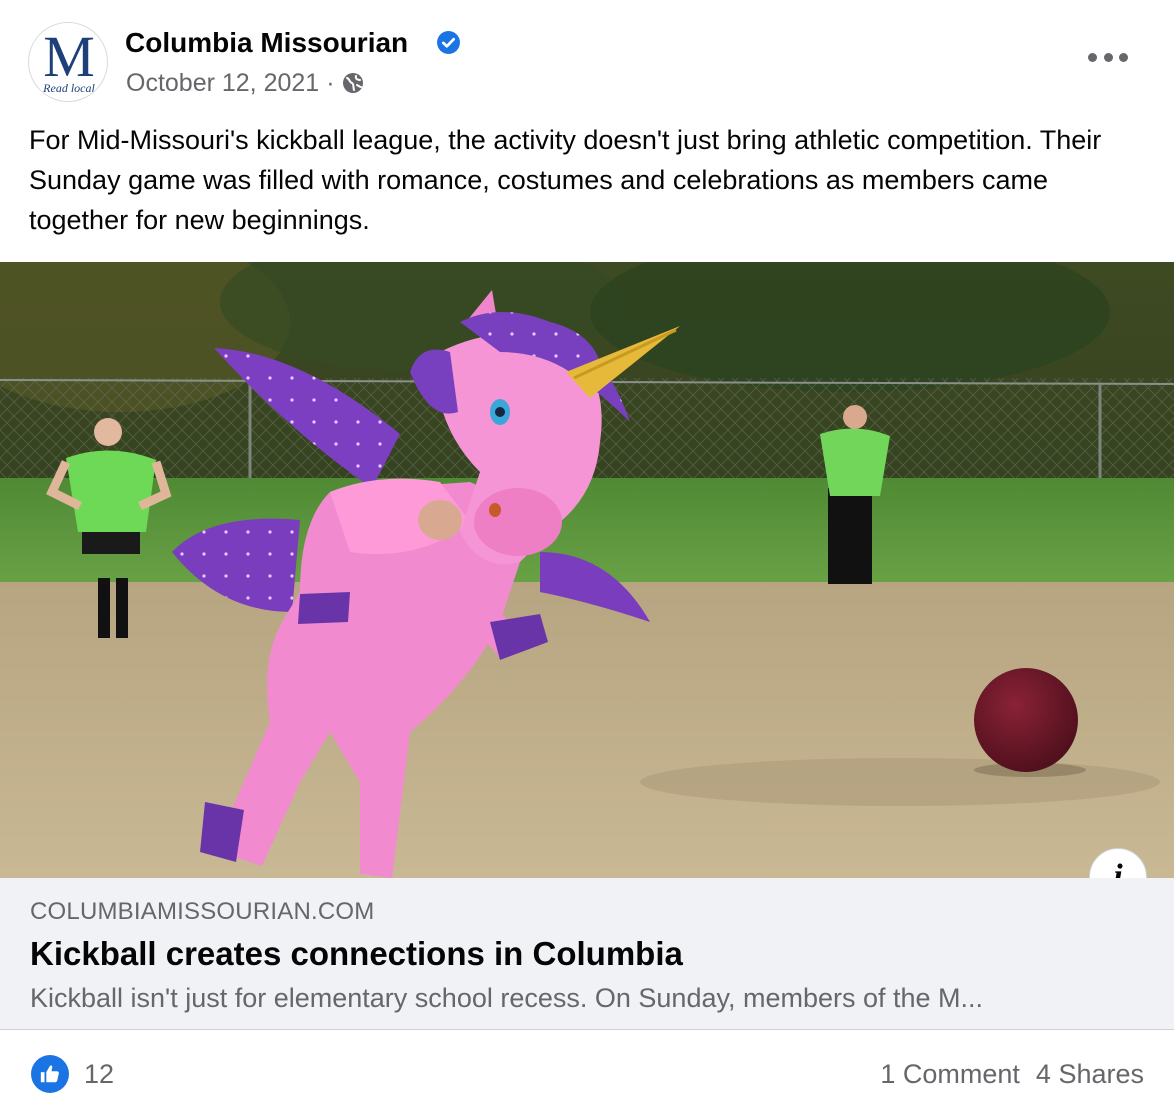 This screenshot has height=1114, width=1174. What do you see at coordinates (266, 43) in the screenshot?
I see `page-name-link: Columbia Missourian` at bounding box center [266, 43].